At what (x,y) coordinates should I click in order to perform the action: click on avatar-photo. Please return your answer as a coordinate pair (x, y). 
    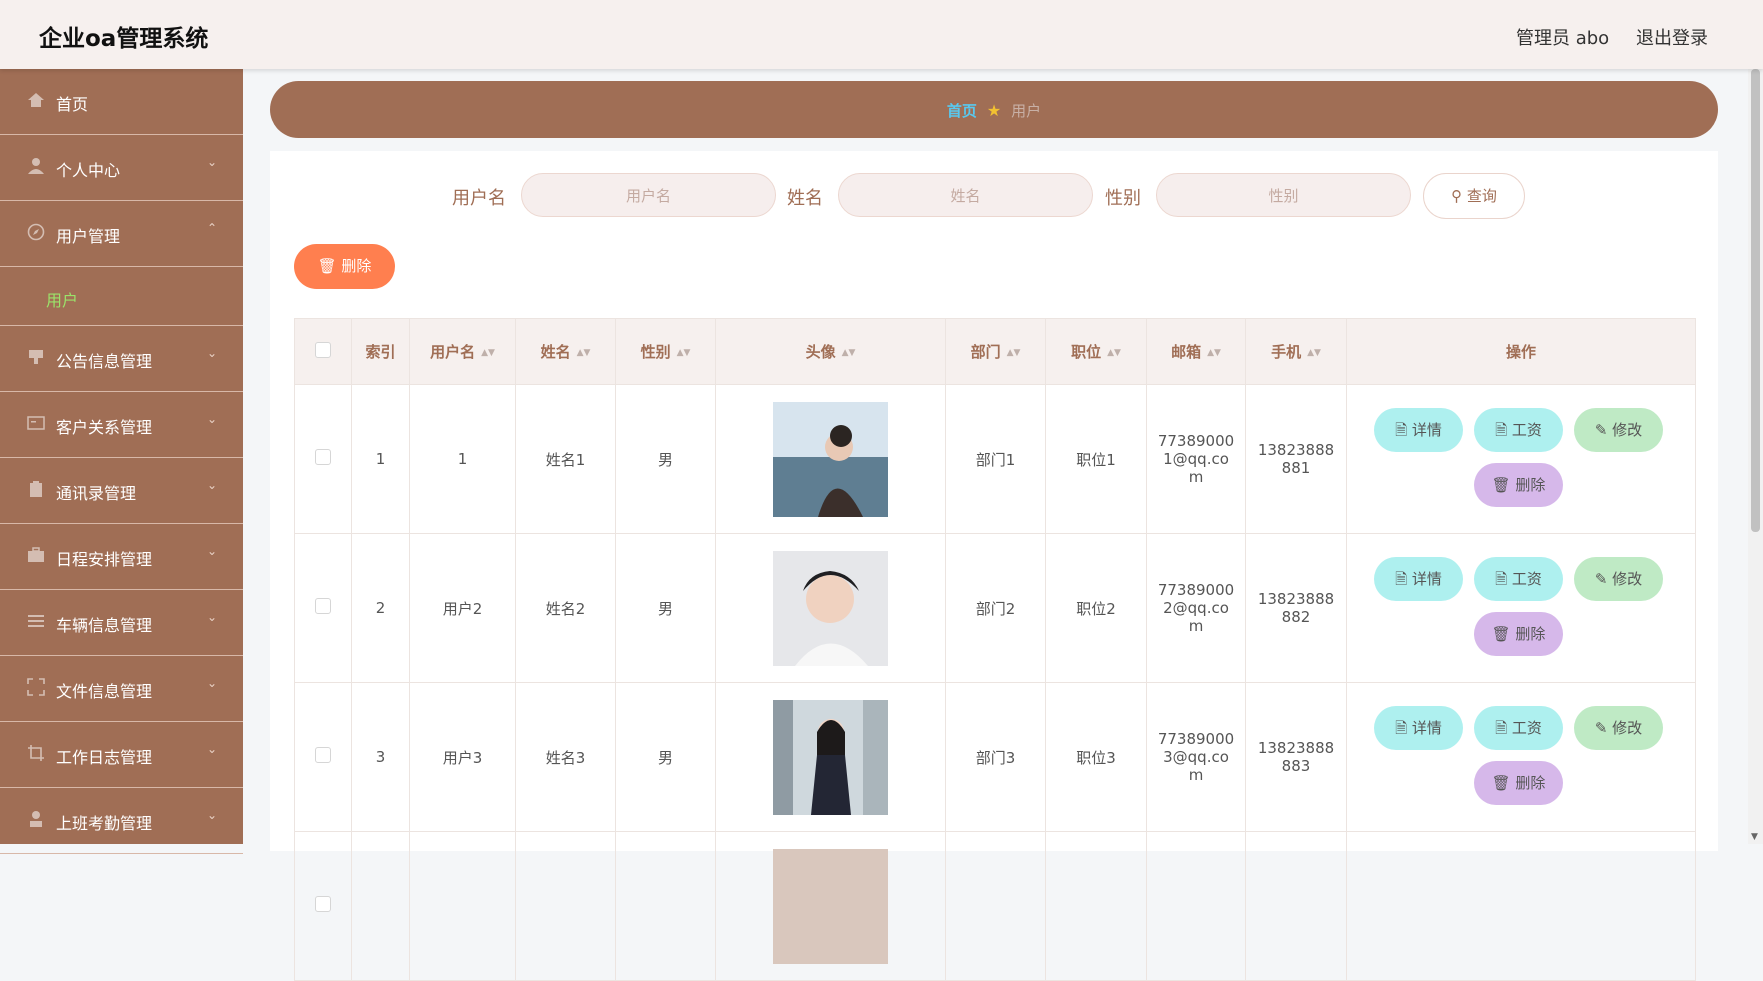
    Looking at the image, I should click on (830, 459).